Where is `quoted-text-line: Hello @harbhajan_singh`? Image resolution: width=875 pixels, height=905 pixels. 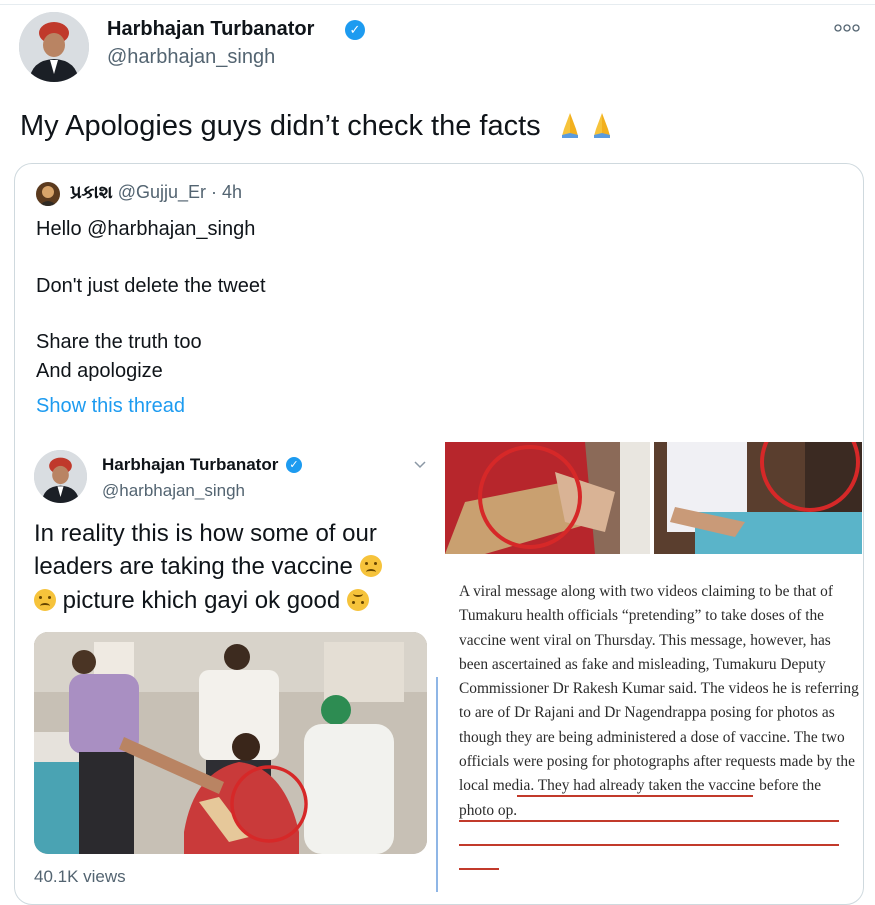 quoted-text-line: Hello @harbhajan_singh is located at coordinates (146, 229).